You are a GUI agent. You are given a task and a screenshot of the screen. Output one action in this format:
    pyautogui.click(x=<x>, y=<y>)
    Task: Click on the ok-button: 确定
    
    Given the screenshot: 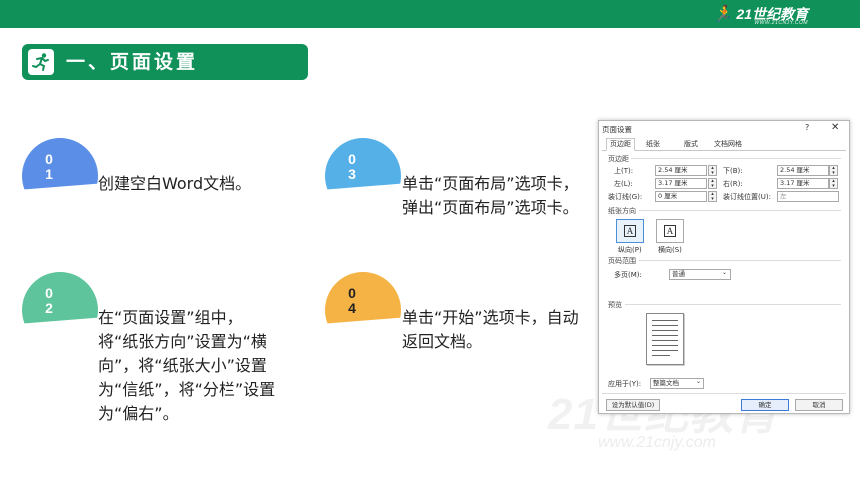 What is the action you would take?
    pyautogui.click(x=765, y=405)
    